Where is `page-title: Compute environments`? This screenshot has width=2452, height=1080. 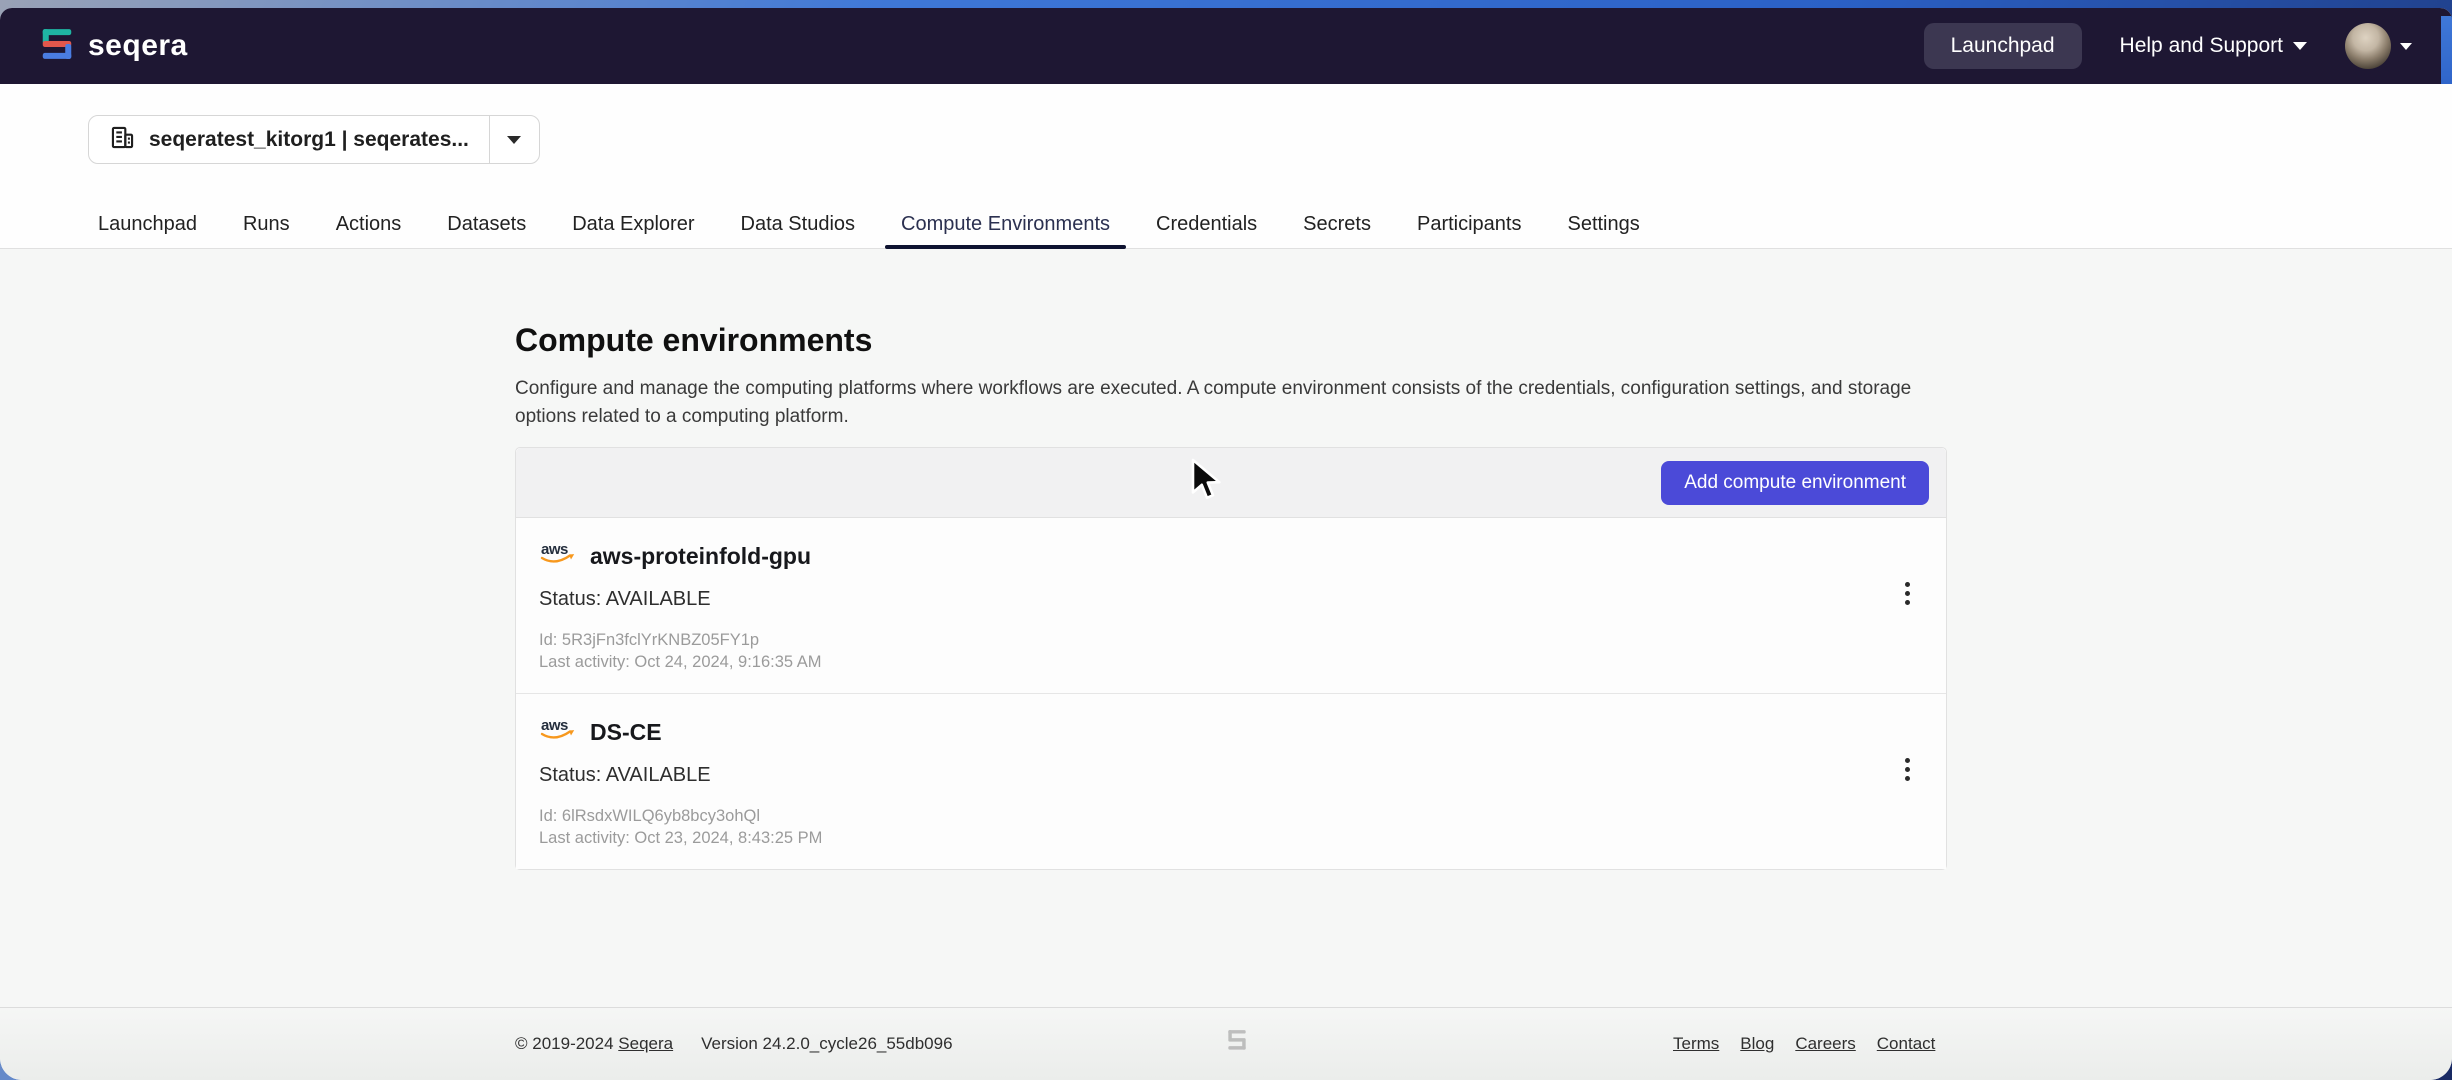 page-title: Compute environments is located at coordinates (694, 340).